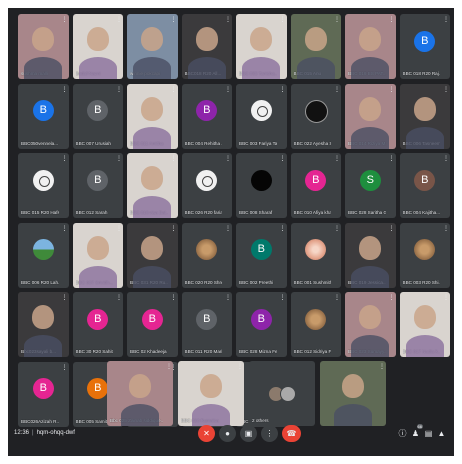  What do you see at coordinates (152, 116) in the screenshot?
I see `participant-tile: ⋮ BBC 011 Amitha` at bounding box center [152, 116].